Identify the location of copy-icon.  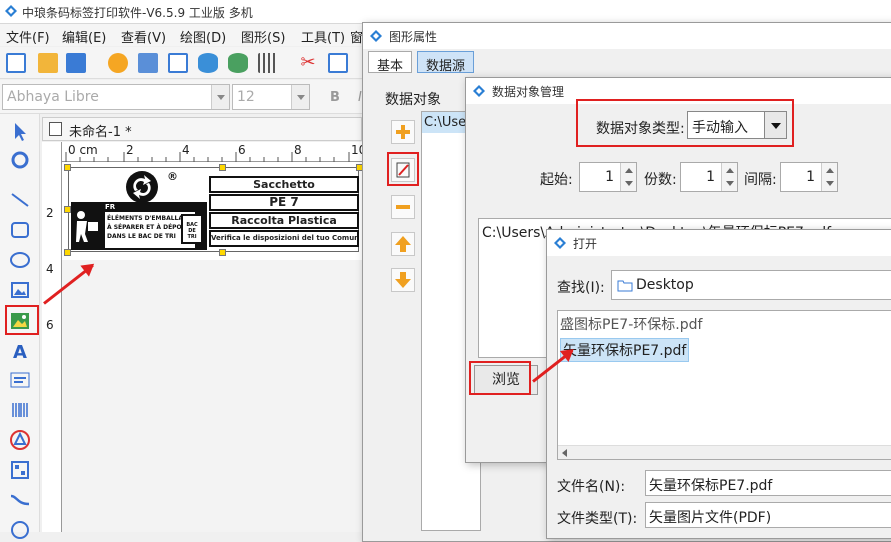
(338, 63).